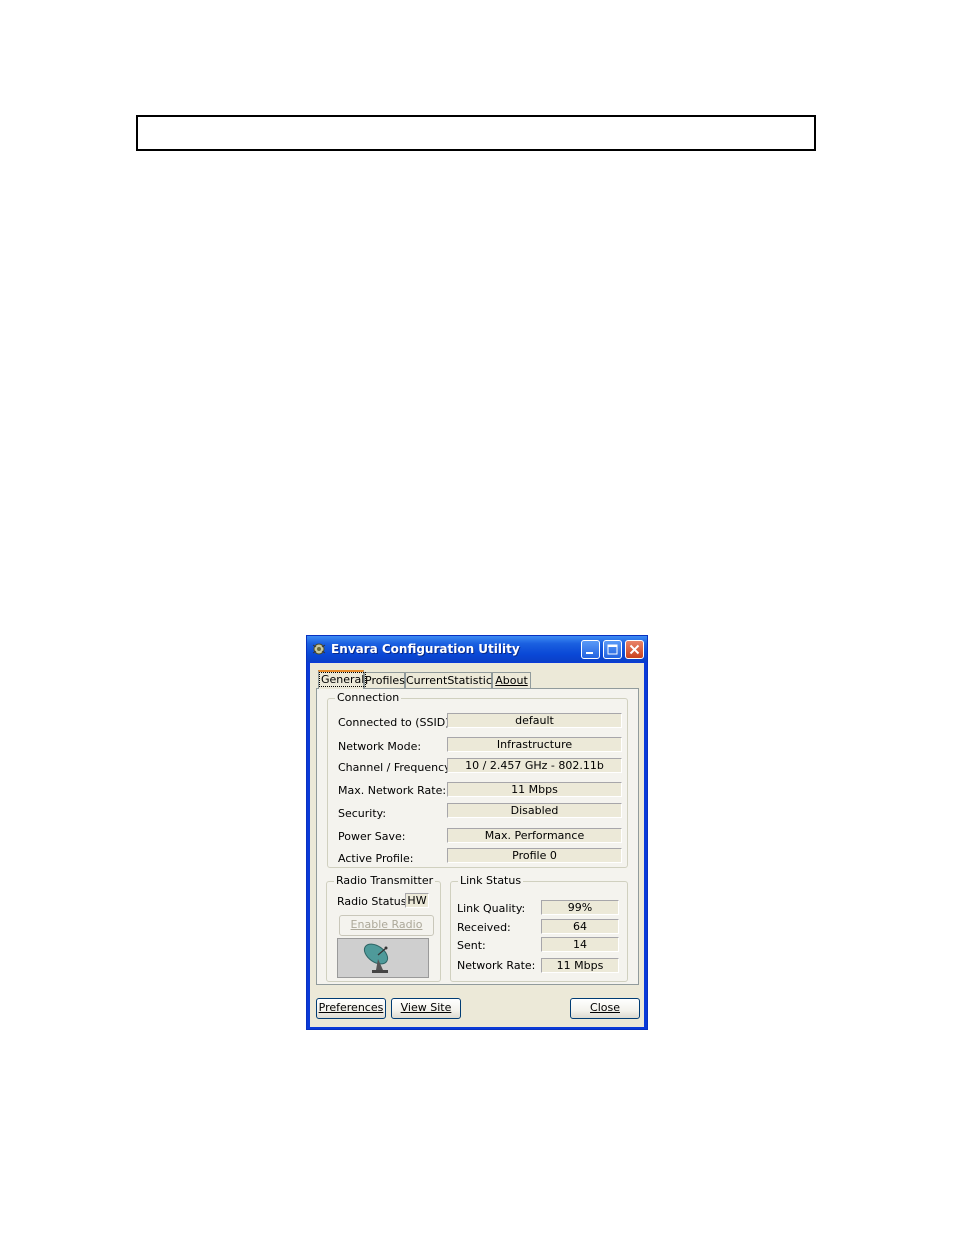 This screenshot has width=954, height=1235. I want to click on channel-frequency-value: 10 / 2.457 GHz - 802.11b, so click(534, 765).